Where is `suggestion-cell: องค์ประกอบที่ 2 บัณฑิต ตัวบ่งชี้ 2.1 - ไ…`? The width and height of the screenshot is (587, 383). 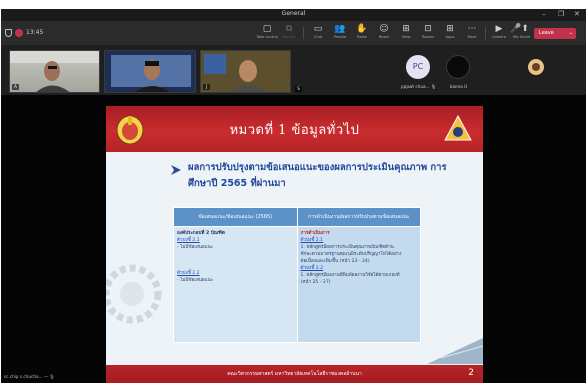 suggestion-cell: องค์ประกอบที่ 2 บัณฑิต ตัวบ่งชี้ 2.1 - ไ… is located at coordinates (235, 284).